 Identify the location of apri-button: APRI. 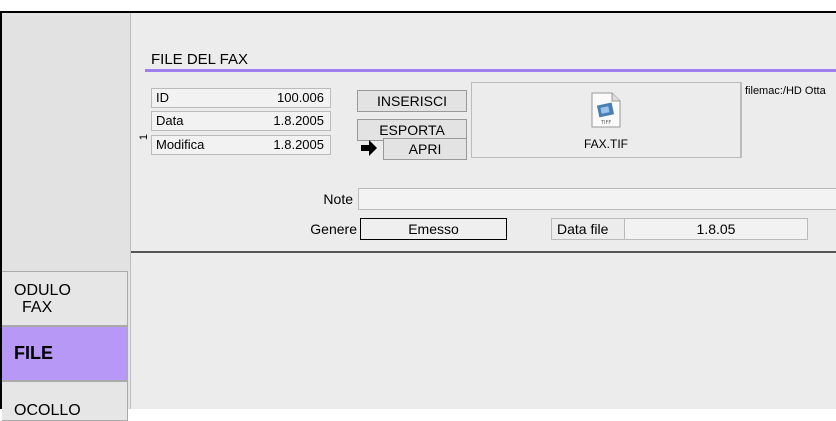
(425, 149).